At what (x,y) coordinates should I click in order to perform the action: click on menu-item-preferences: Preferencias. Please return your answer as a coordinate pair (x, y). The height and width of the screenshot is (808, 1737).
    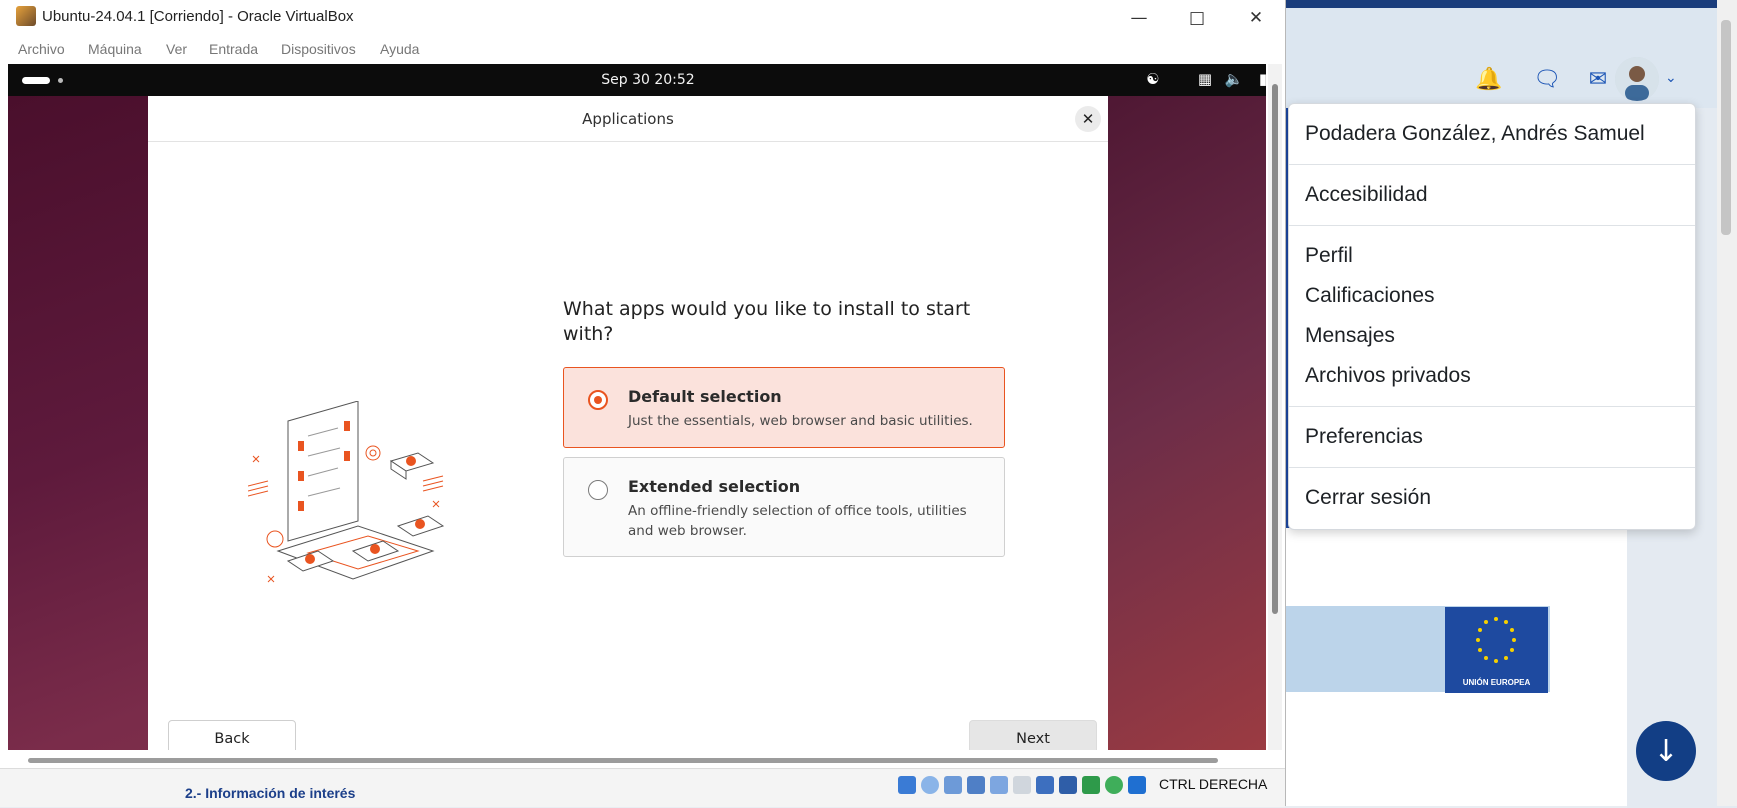
    Looking at the image, I should click on (1364, 437).